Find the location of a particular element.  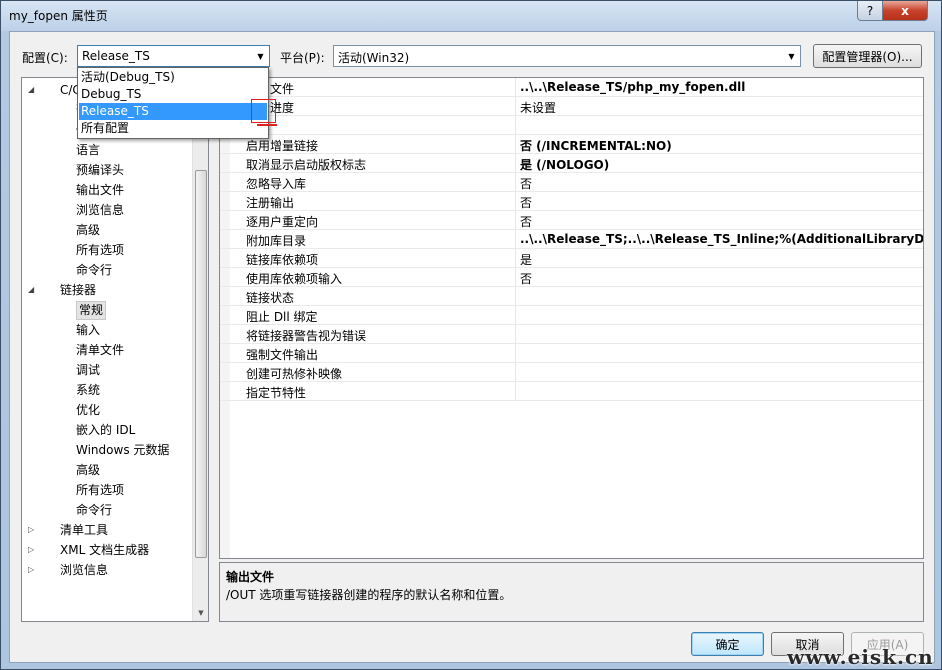

property-name: 忽略导入库 is located at coordinates (276, 184).